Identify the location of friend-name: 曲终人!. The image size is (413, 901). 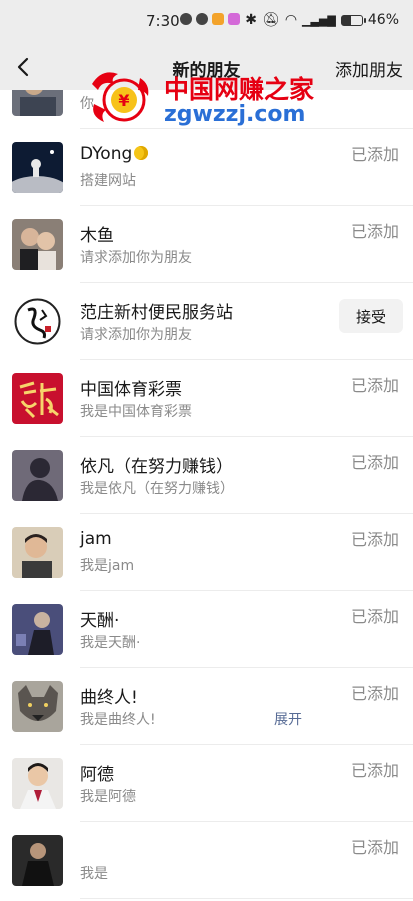
(109, 698).